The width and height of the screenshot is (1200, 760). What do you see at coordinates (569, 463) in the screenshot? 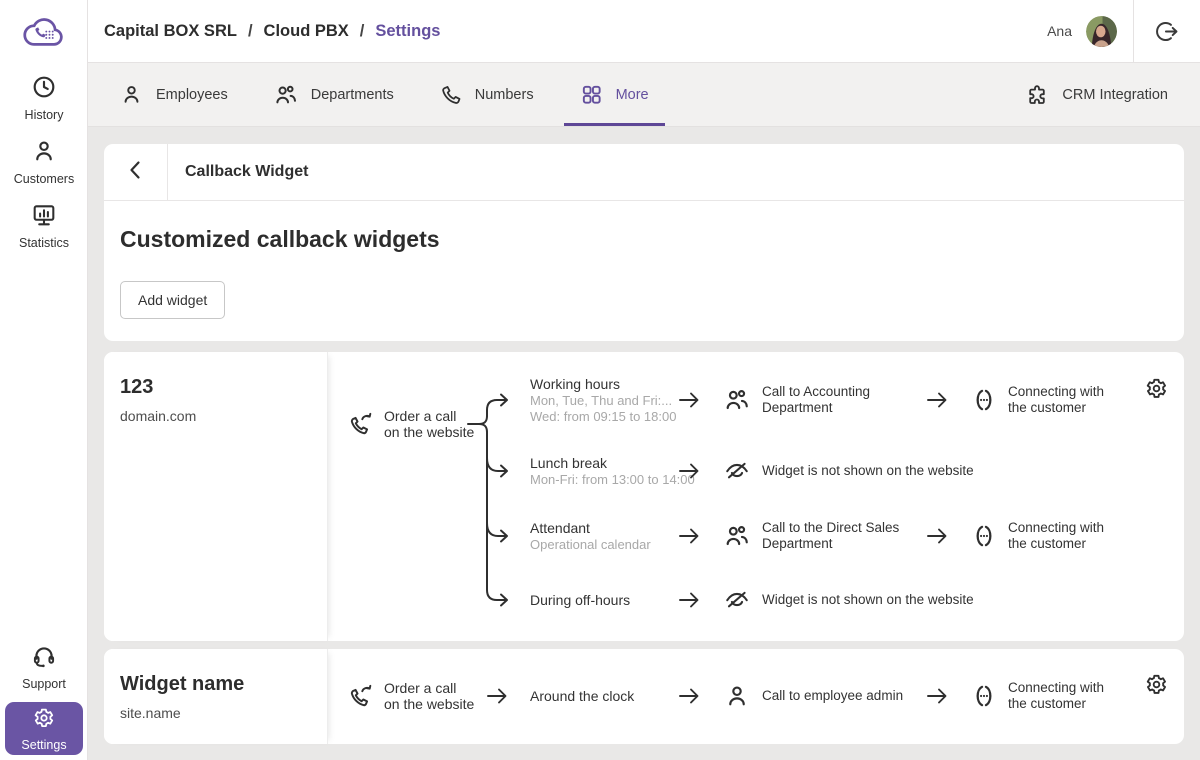
I see `condition-title: Lunch break` at bounding box center [569, 463].